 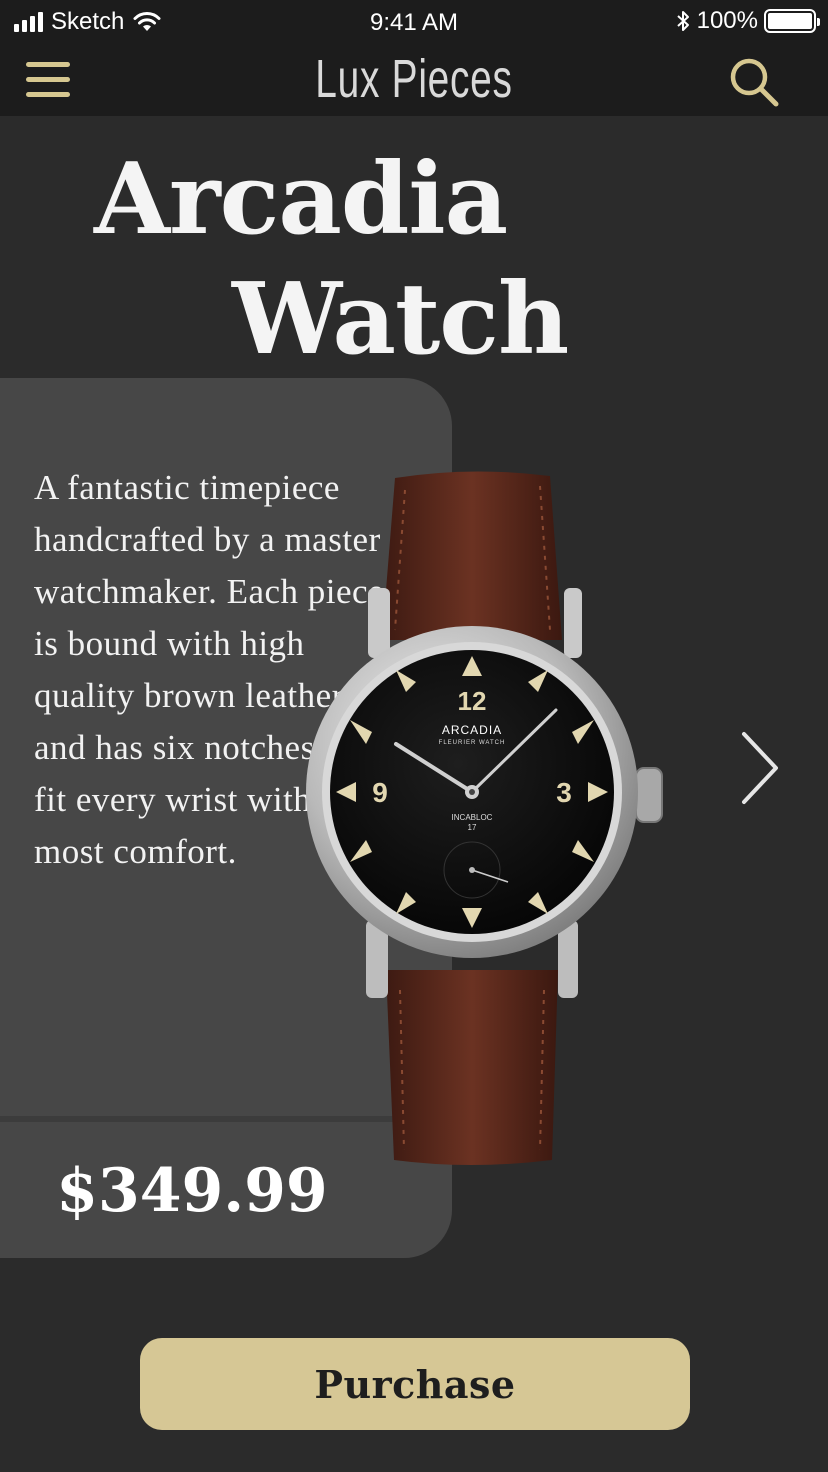 I want to click on watch-mark: INCABLOC, so click(x=472, y=817).